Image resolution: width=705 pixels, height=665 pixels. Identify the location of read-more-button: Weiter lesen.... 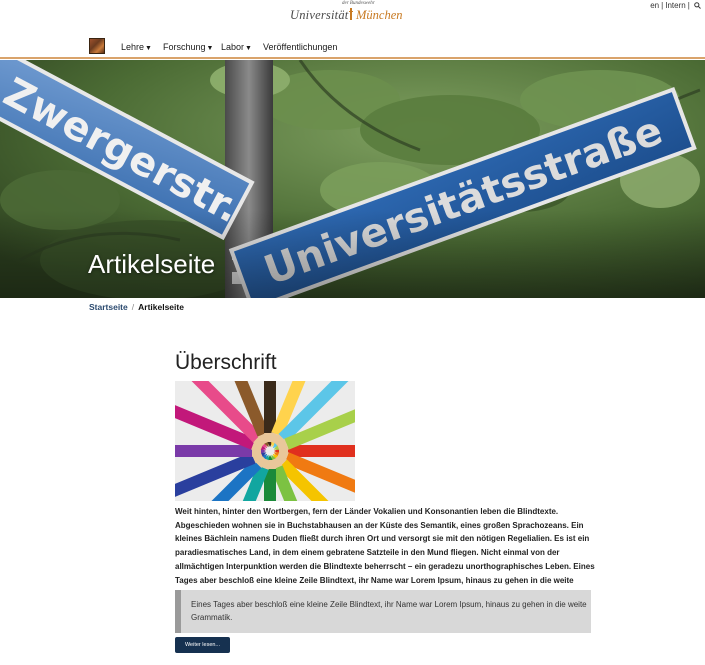
(202, 645).